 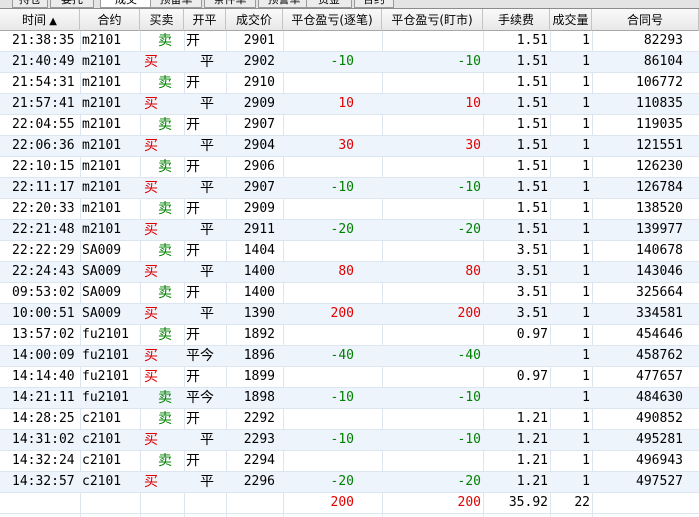 What do you see at coordinates (102, 439) in the screenshot?
I see `cell-contract: c2101` at bounding box center [102, 439].